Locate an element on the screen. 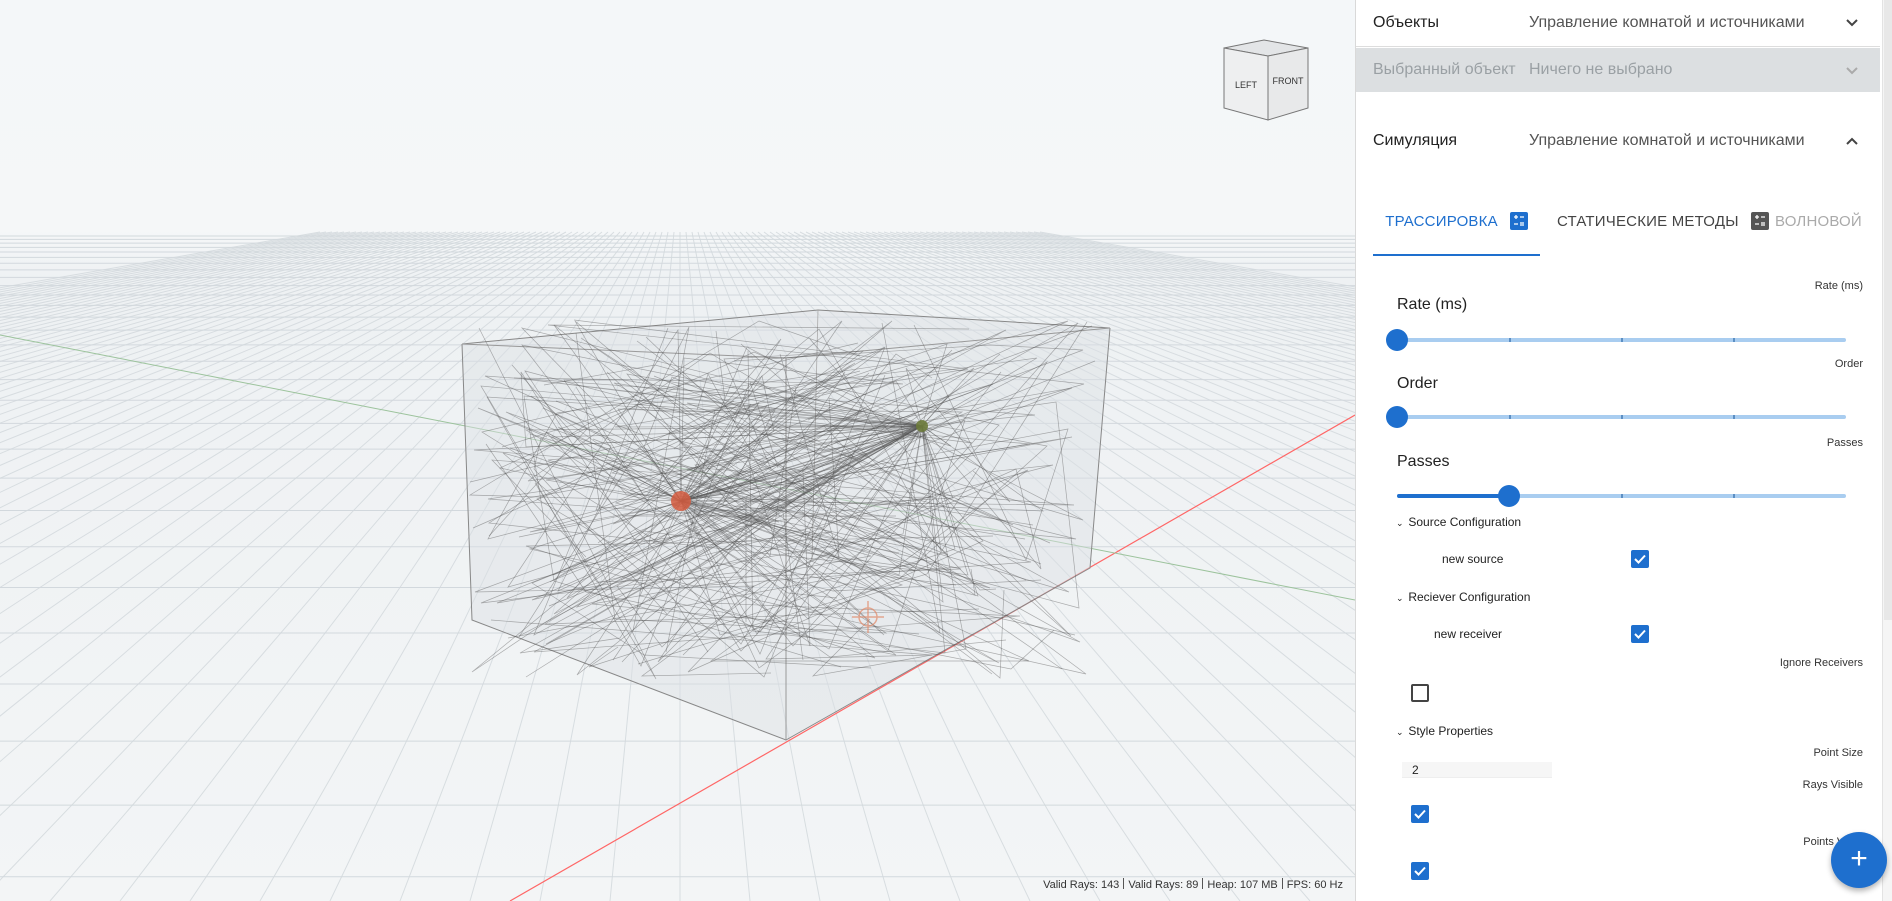  add-button: + is located at coordinates (1859, 860).